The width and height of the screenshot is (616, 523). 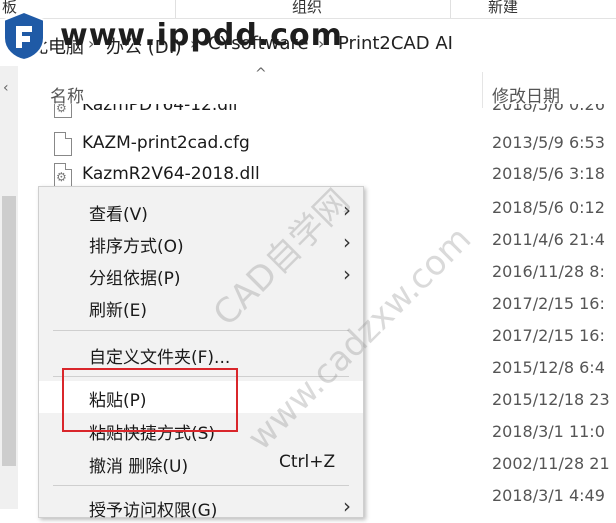 What do you see at coordinates (139, 467) in the screenshot?
I see `menu-item-label: 撤消 删除(U)` at bounding box center [139, 467].